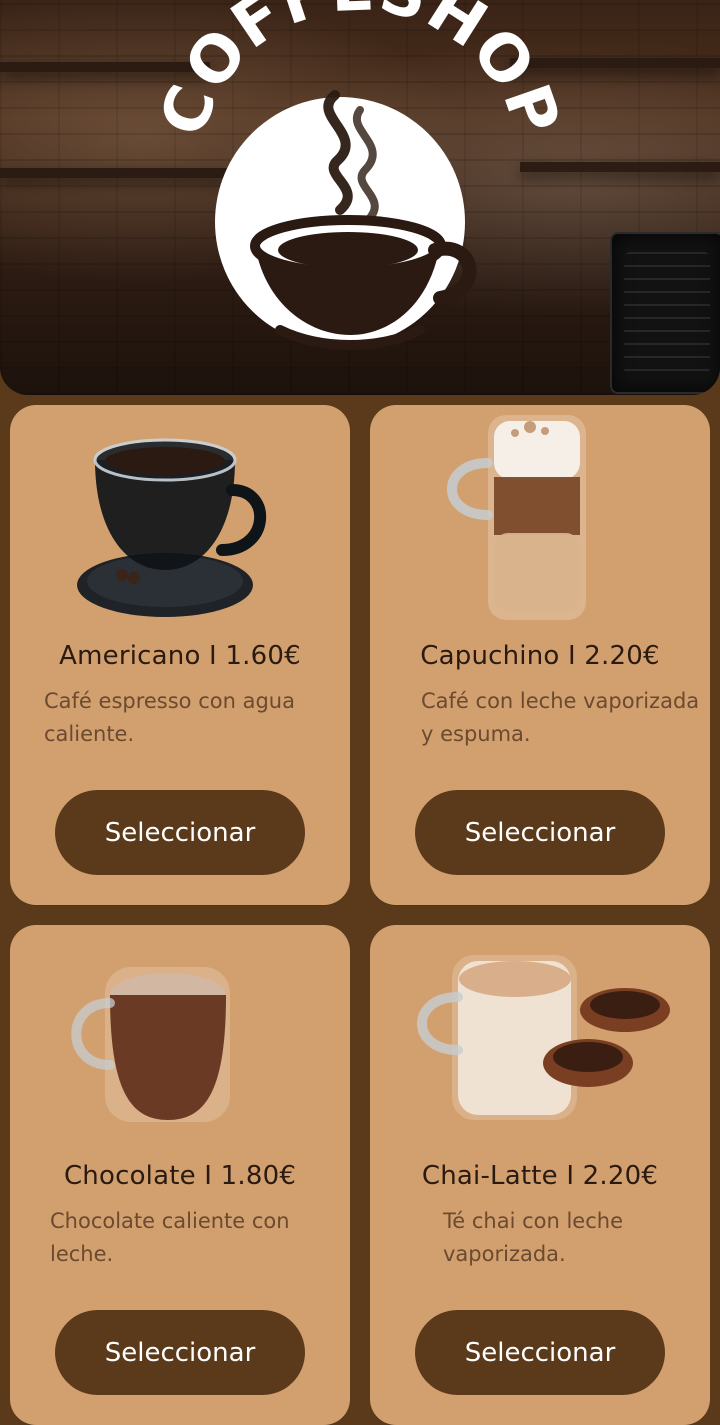  What do you see at coordinates (150, 1044) in the screenshot?
I see `hot-chocolate-mug-icon` at bounding box center [150, 1044].